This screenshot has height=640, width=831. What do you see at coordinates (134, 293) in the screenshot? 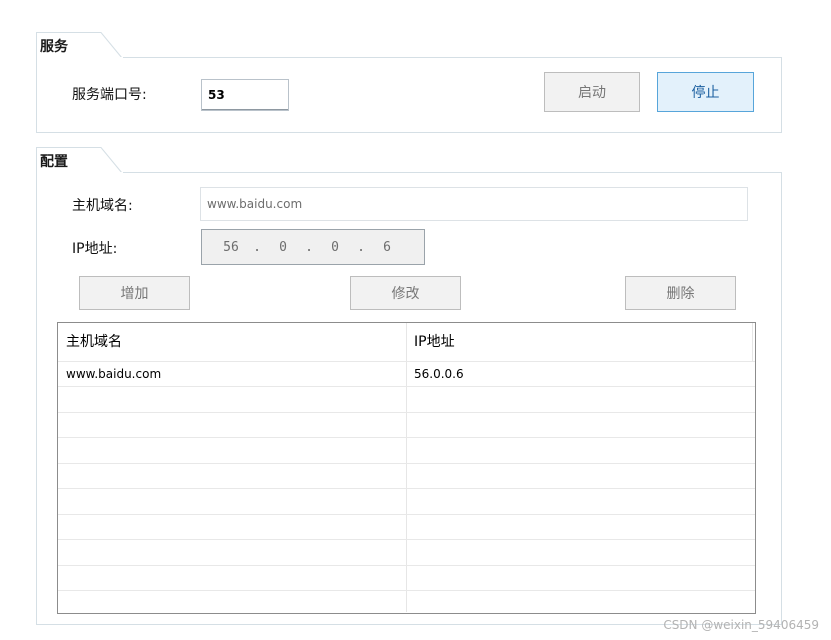
I see `add-button: 增加` at bounding box center [134, 293].